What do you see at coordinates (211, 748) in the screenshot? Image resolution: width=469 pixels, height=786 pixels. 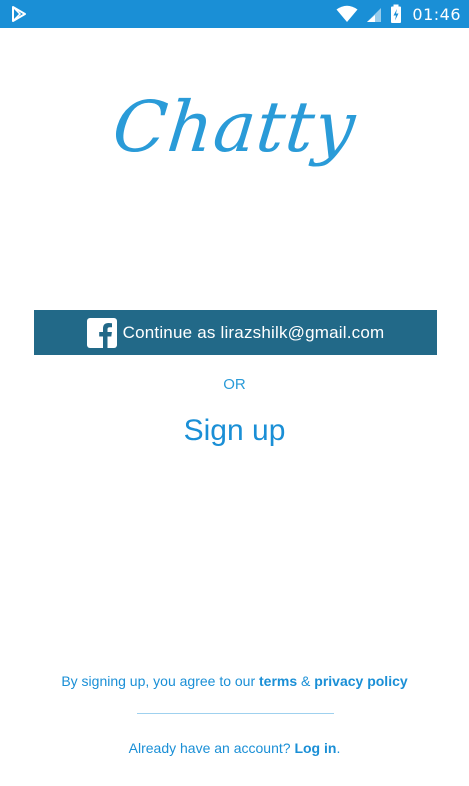 I see `login-prefix: Already have an account?` at bounding box center [211, 748].